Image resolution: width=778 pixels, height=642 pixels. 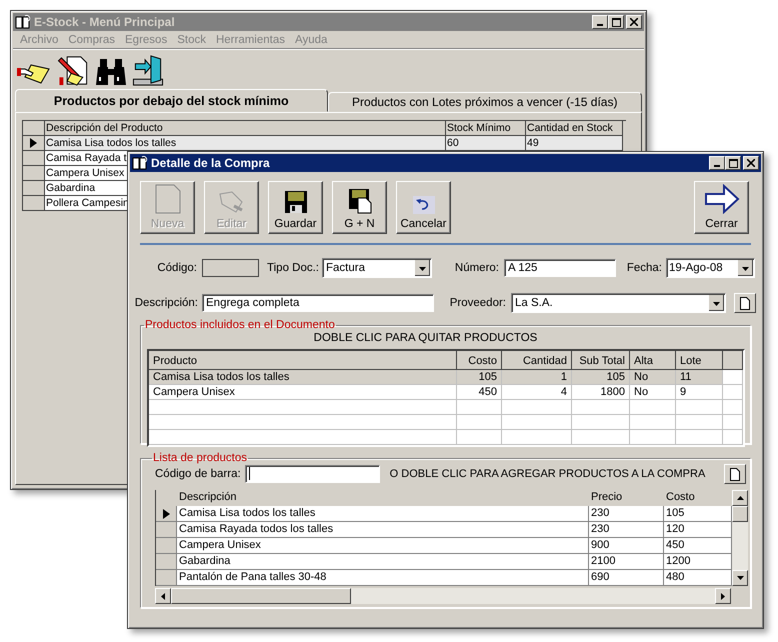 What do you see at coordinates (560, 268) in the screenshot?
I see `number-field: A 125` at bounding box center [560, 268].